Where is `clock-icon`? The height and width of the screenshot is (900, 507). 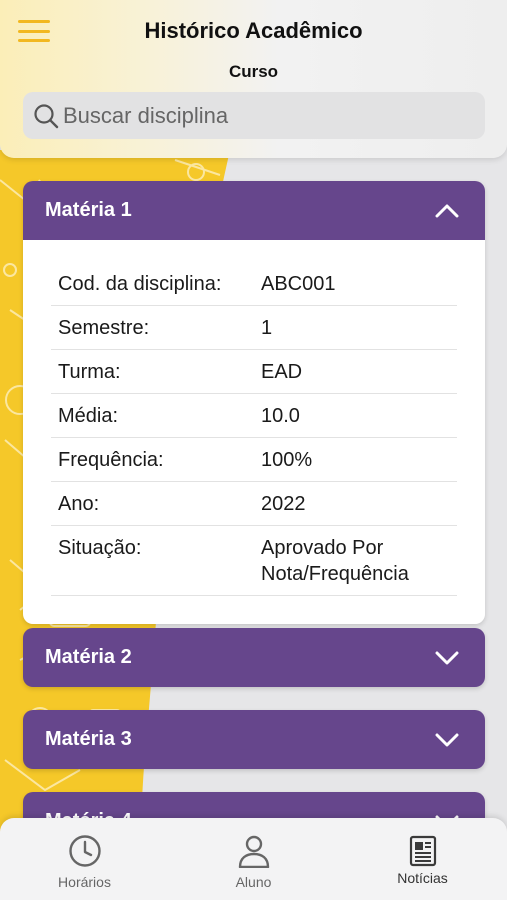
clock-icon is located at coordinates (84, 851).